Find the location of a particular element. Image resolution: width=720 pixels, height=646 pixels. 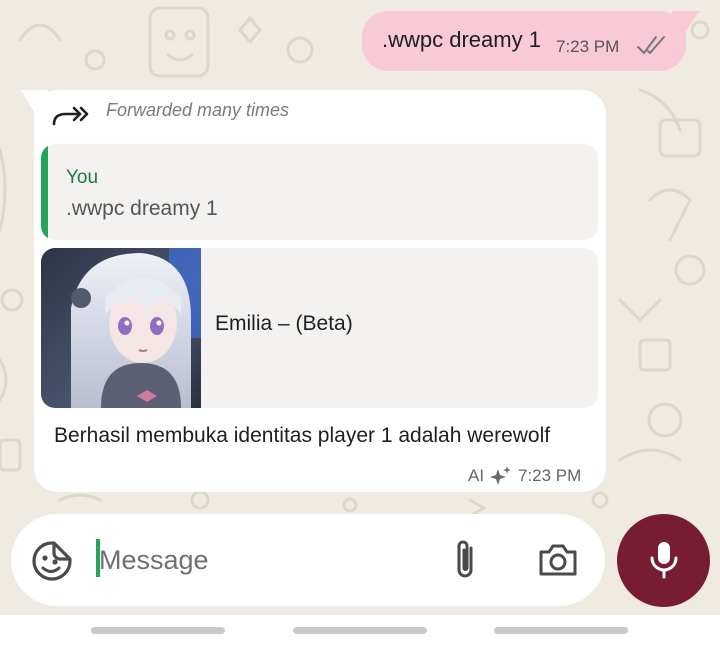

message-composer is located at coordinates (308, 560).